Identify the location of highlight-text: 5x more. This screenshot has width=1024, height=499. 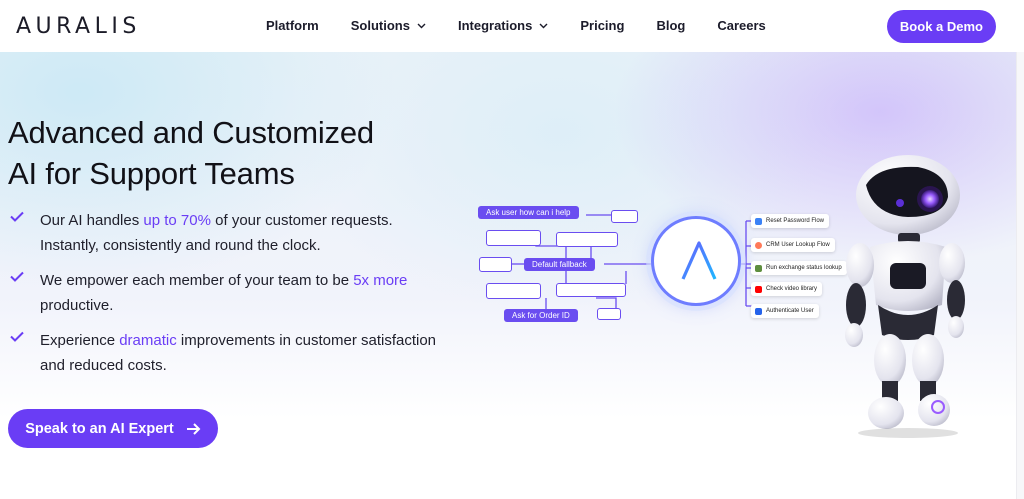
(380, 280).